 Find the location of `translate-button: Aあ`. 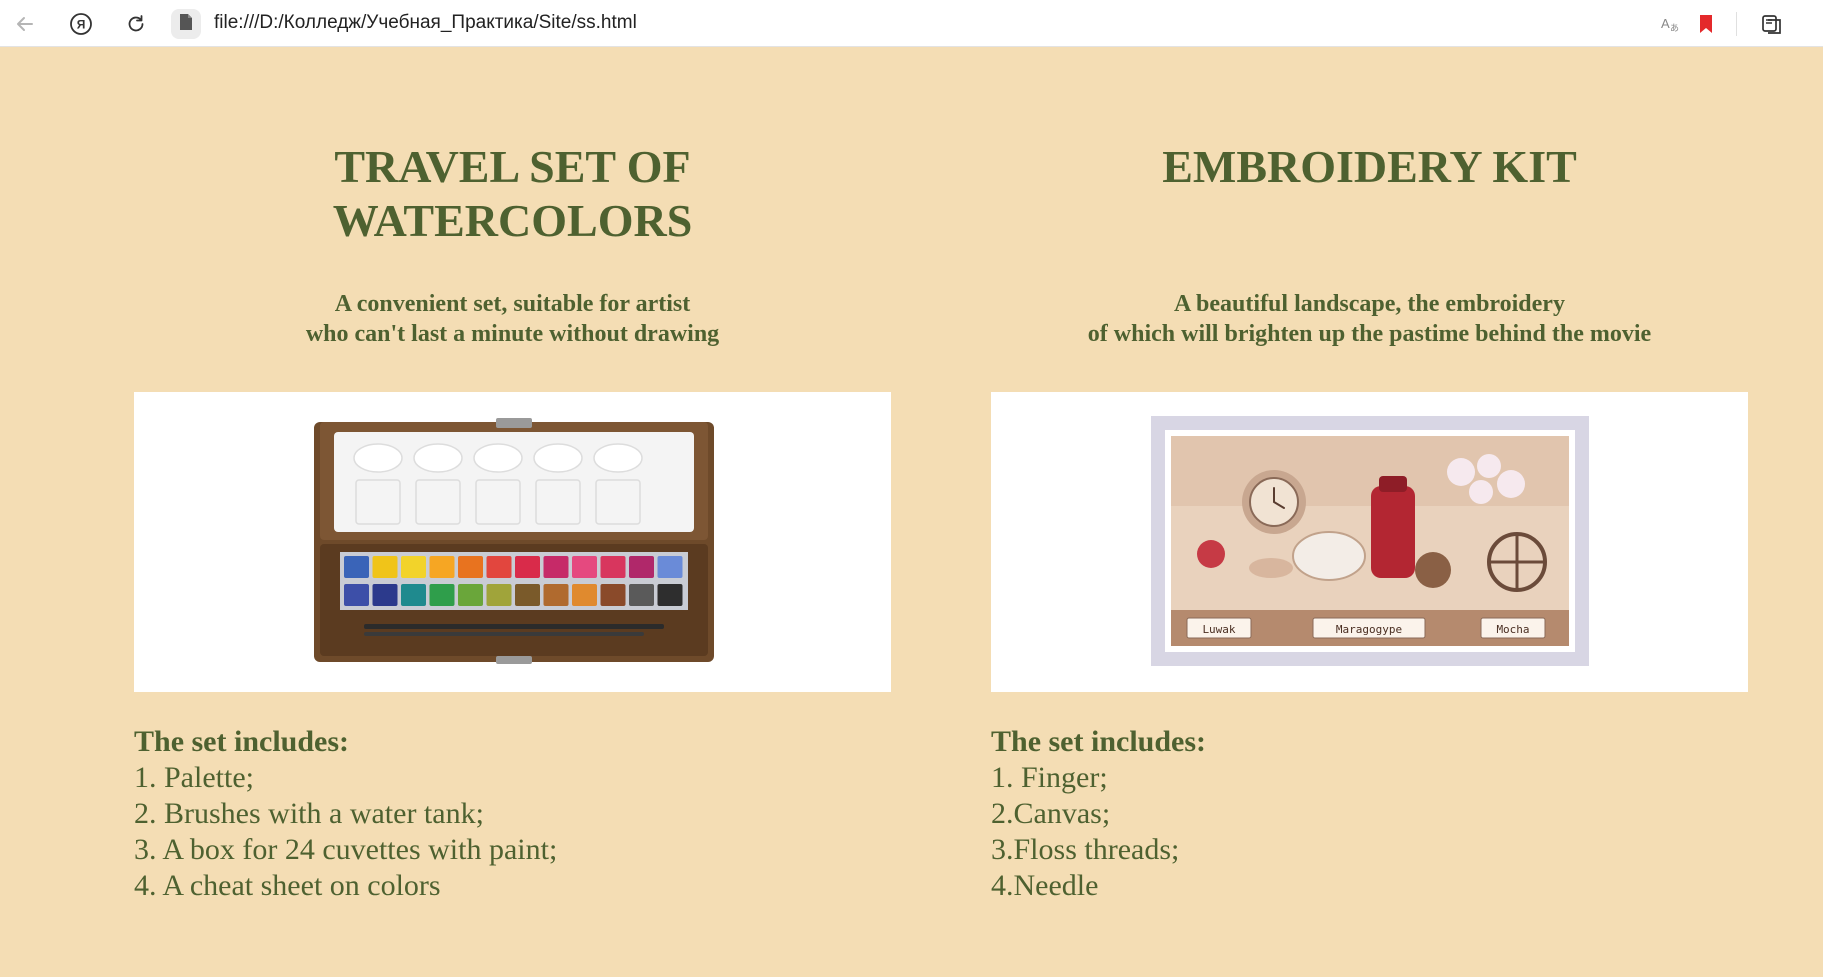

translate-button: Aあ is located at coordinates (1670, 24).